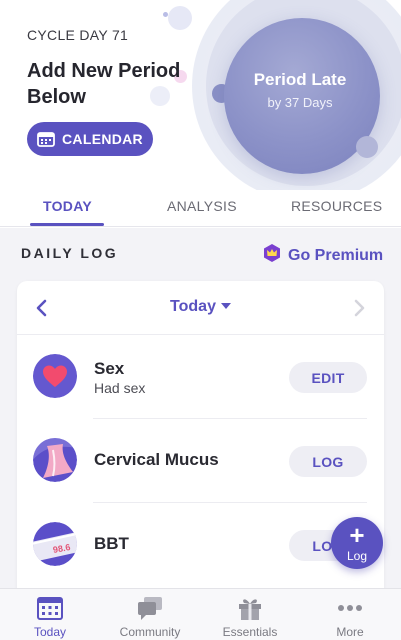  I want to click on day-selector-label: Today, so click(193, 306).